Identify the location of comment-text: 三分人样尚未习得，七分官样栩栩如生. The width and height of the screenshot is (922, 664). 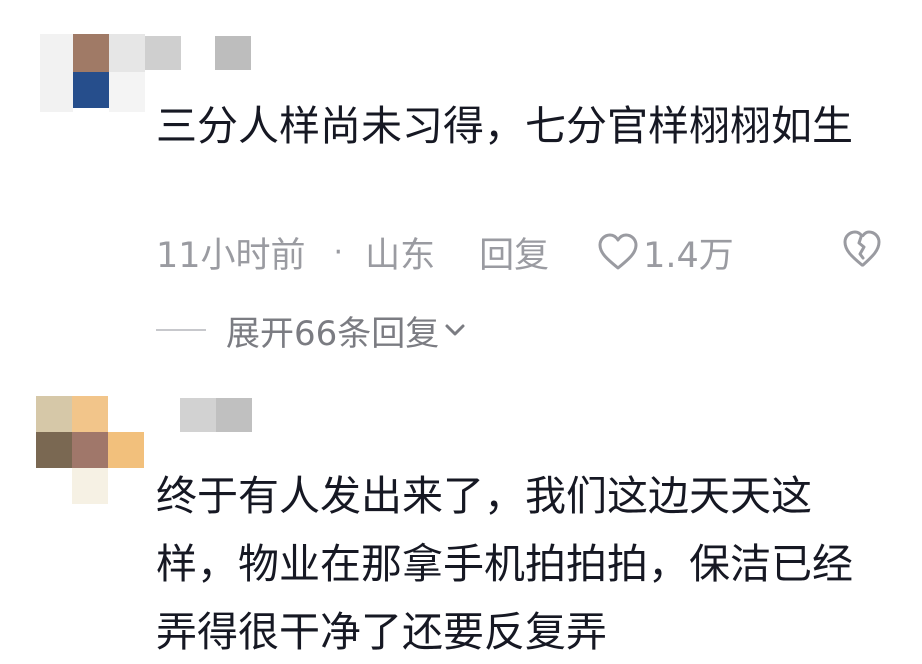
(504, 126).